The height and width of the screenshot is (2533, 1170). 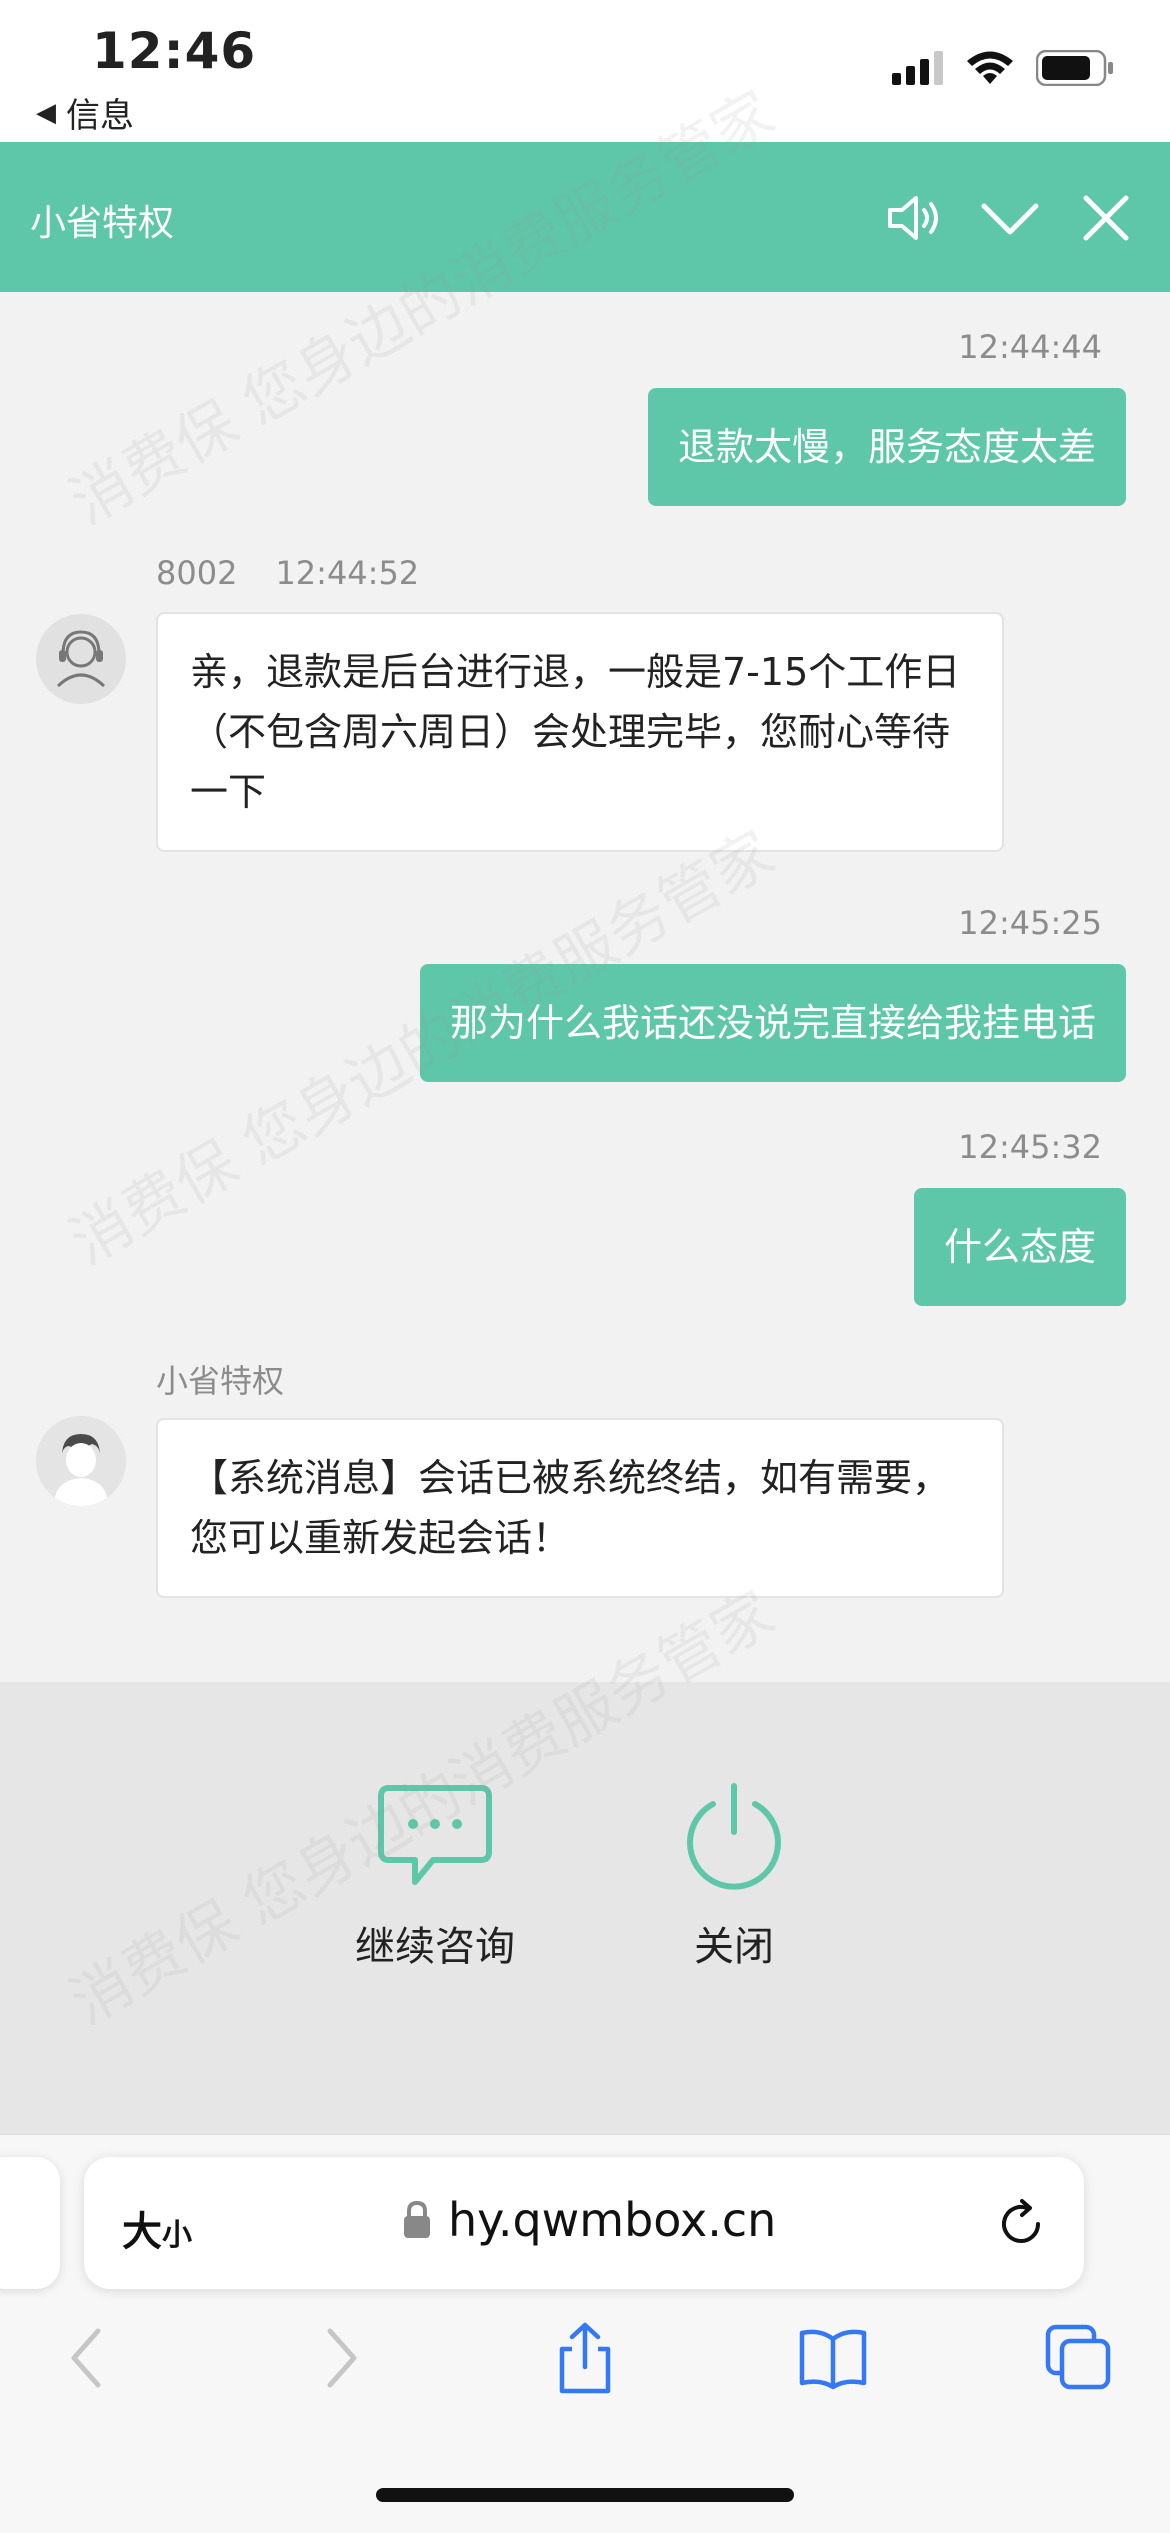 I want to click on home-indicator, so click(x=585, y=2495).